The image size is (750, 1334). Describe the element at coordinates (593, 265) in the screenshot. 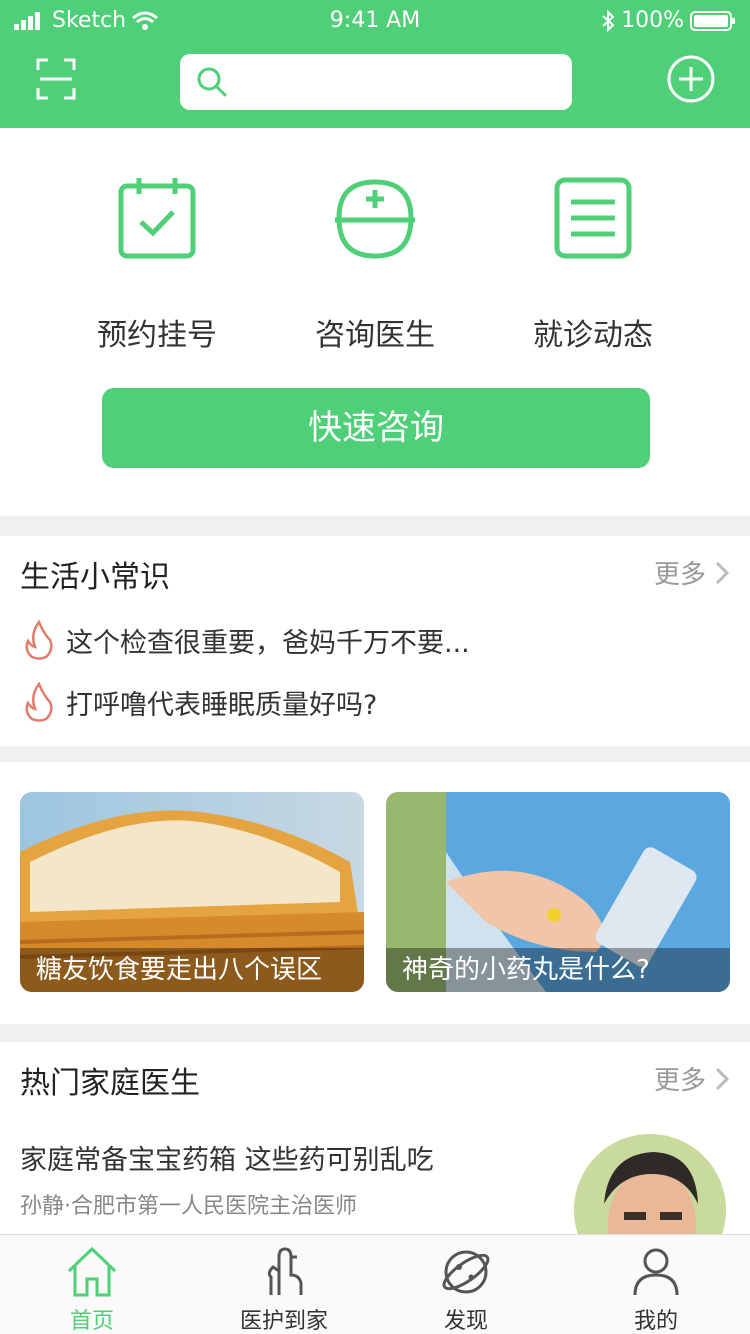

I see `quick-action-status: 就诊动态` at that location.